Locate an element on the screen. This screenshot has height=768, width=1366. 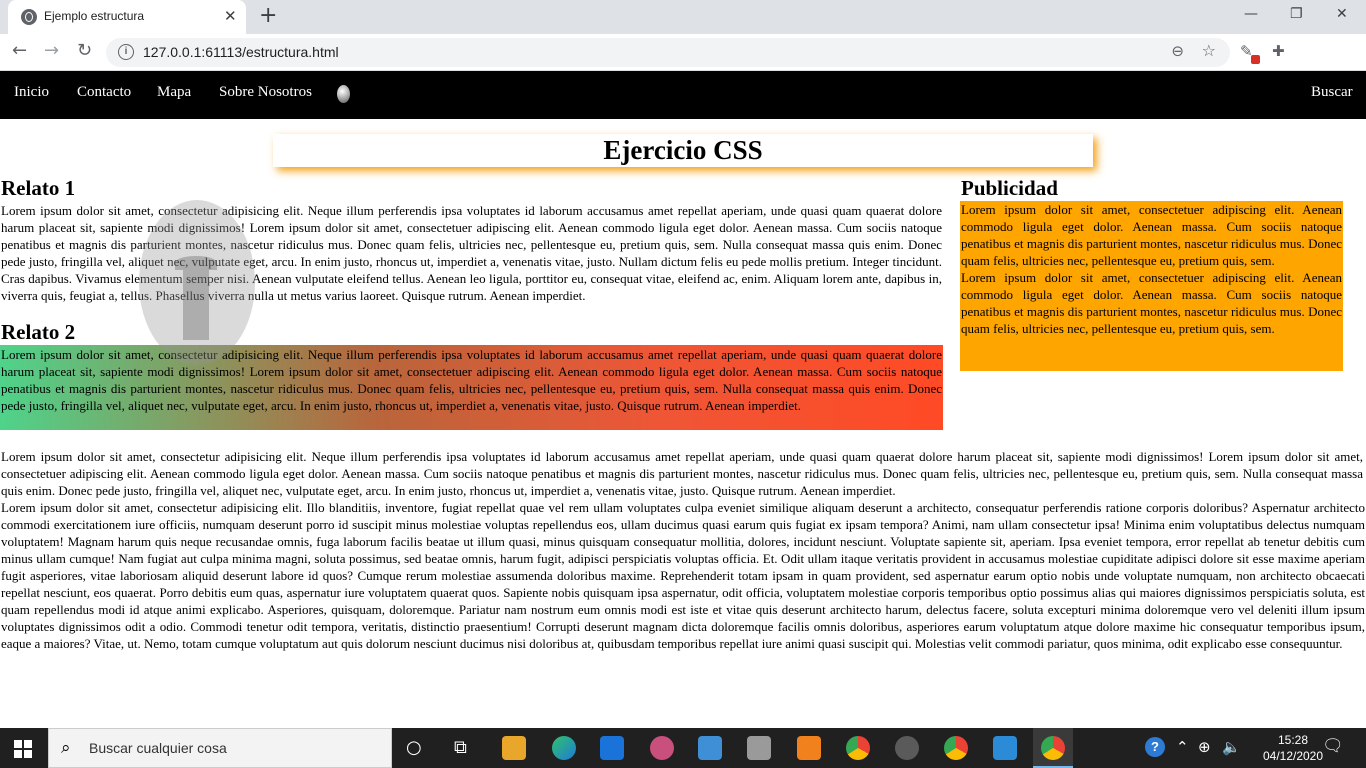
forward-icon: → is located at coordinates (51, 51).